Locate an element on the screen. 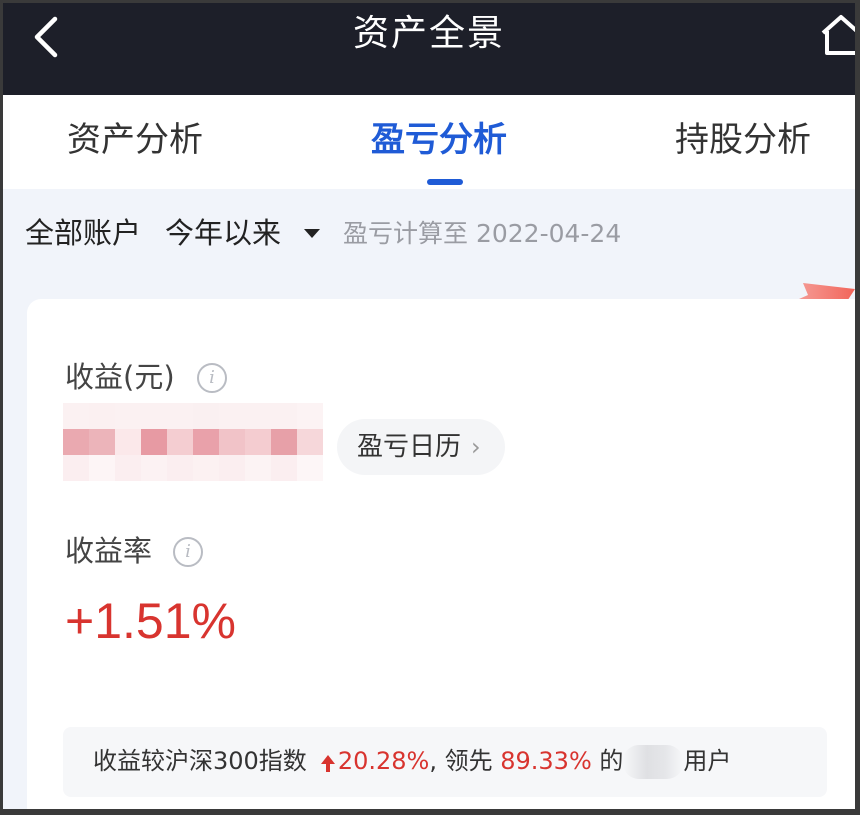  benchmark-compare-text: 收益较沪深300指数 20.28%, 领先 89.33% 的 用户 is located at coordinates (412, 761).